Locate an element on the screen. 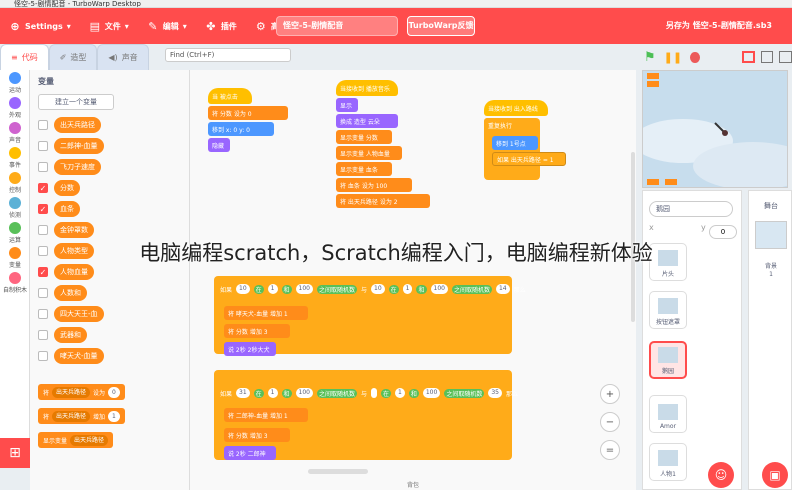  set-path-block: 将 出天兵路径 设为 2 is located at coordinates (383, 201).